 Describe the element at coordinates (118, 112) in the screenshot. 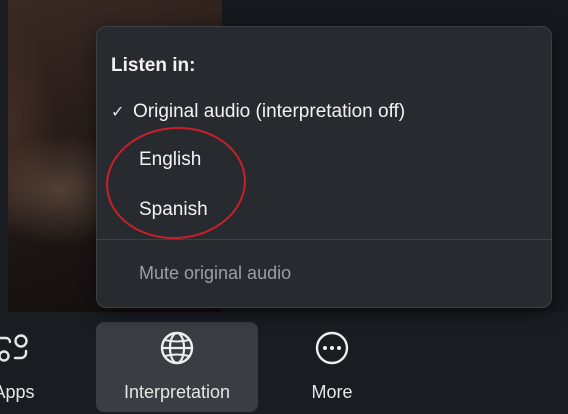

I see `checkmark-icon: ✓` at that location.